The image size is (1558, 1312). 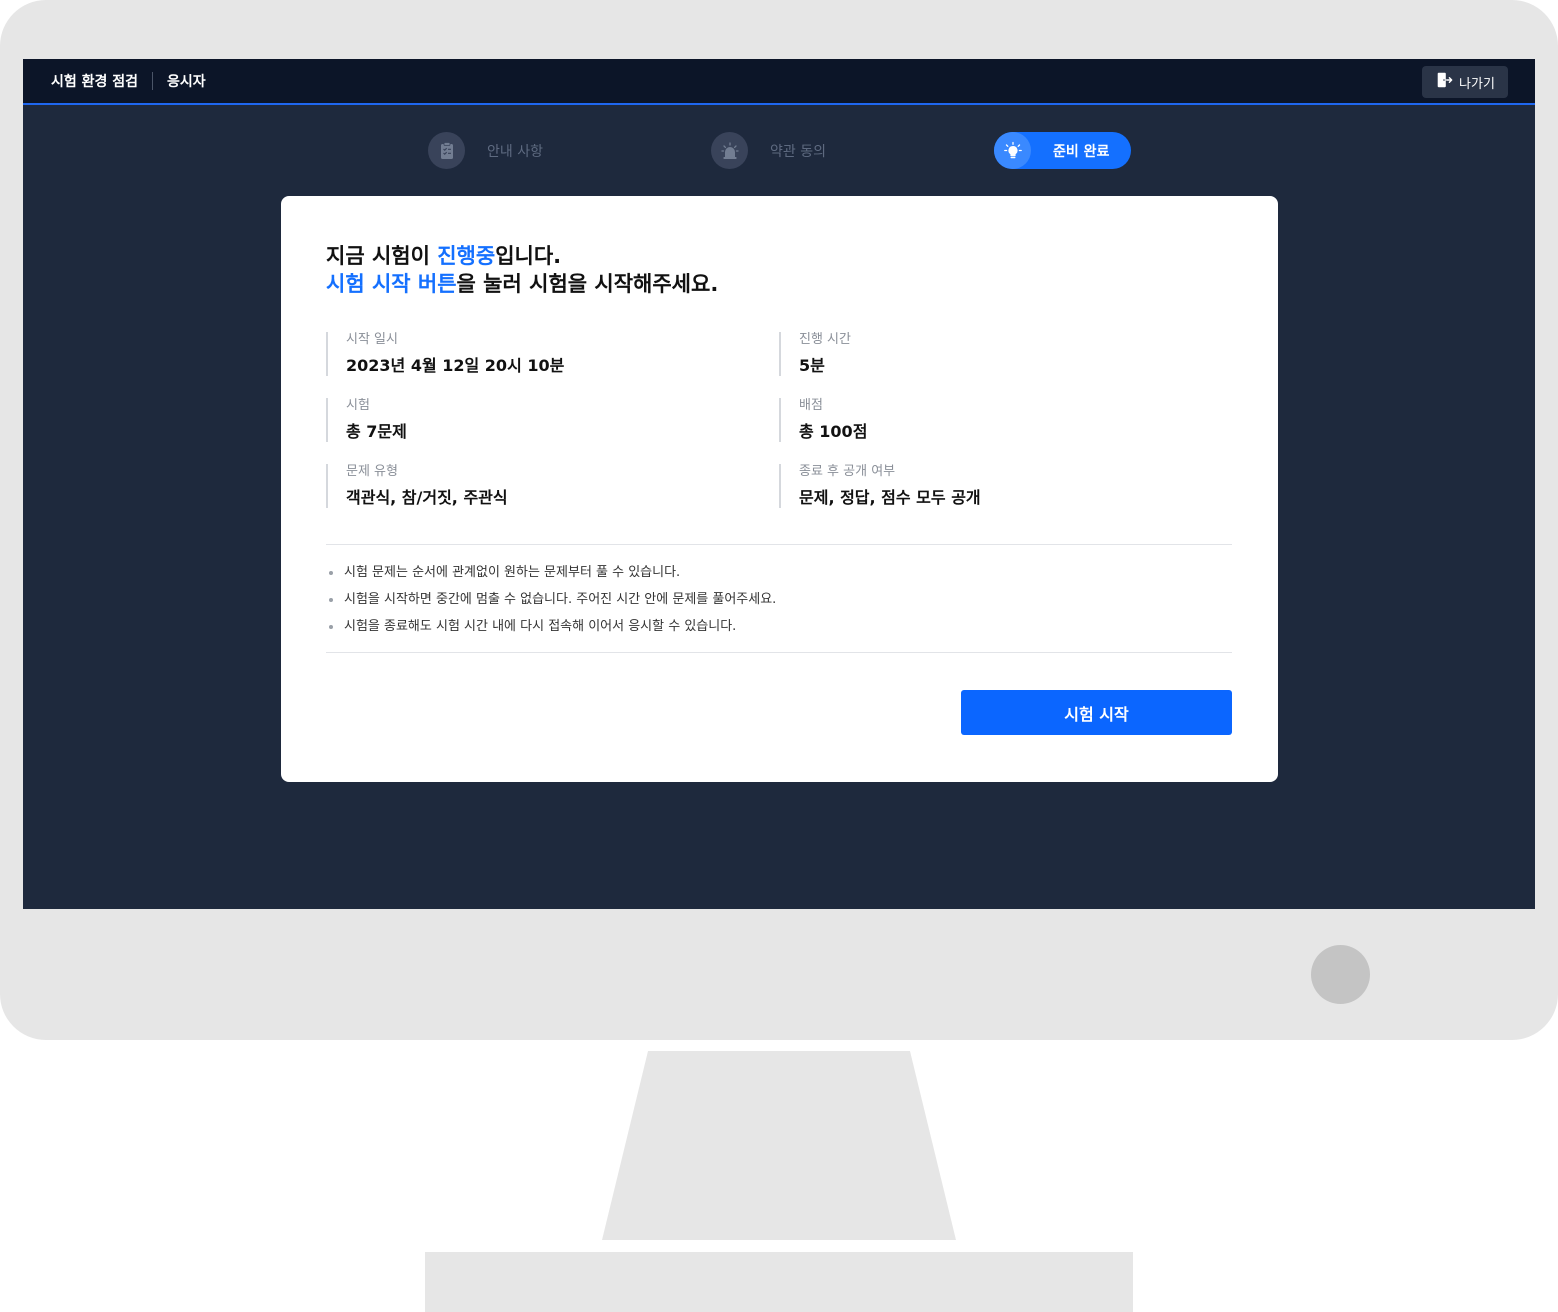 What do you see at coordinates (811, 405) in the screenshot?
I see `info-label: 배점` at bounding box center [811, 405].